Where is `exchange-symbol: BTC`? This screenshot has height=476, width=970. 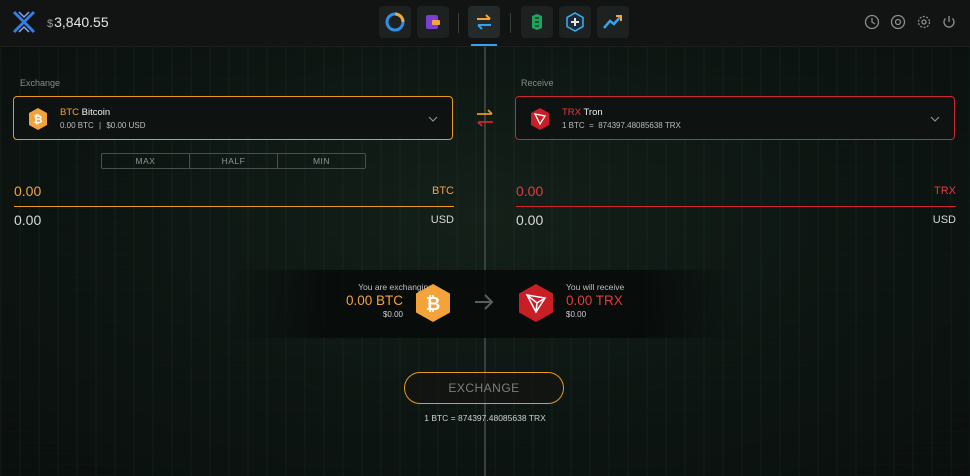 exchange-symbol: BTC is located at coordinates (69, 112).